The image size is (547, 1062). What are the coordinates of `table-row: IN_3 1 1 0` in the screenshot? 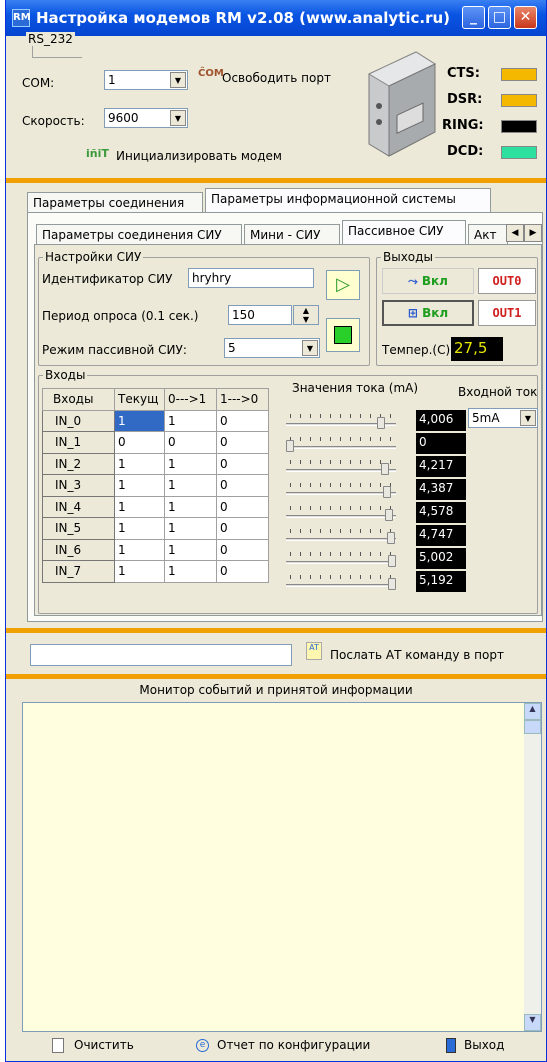 It's located at (155, 485).